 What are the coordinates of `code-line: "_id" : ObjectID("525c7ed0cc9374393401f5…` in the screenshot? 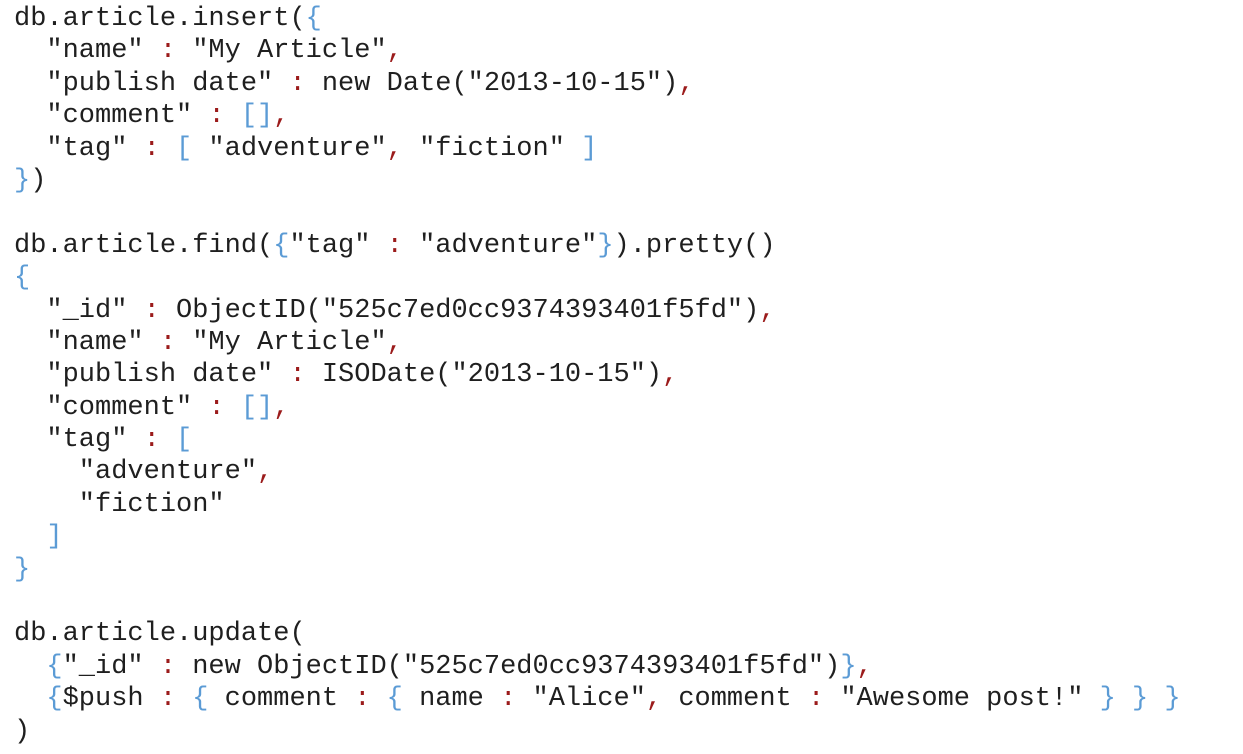 It's located at (597, 311).